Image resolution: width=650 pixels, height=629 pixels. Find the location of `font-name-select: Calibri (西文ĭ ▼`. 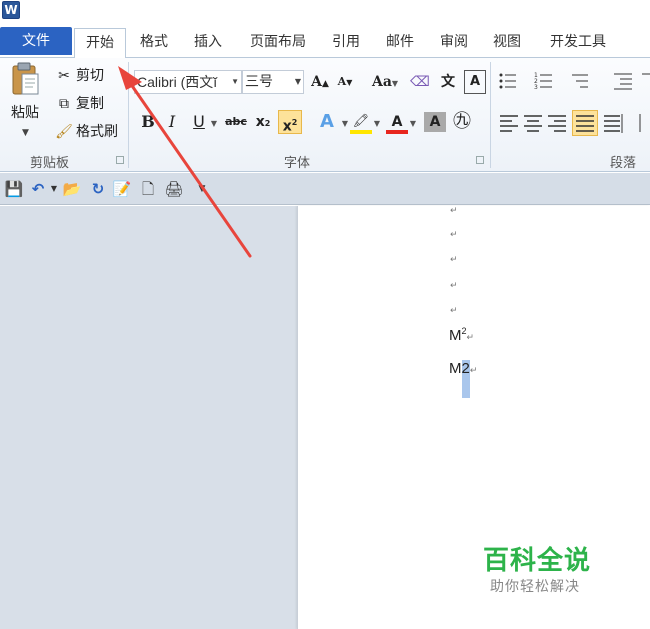

font-name-select: Calibri (西文ĭ ▼ is located at coordinates (188, 82).